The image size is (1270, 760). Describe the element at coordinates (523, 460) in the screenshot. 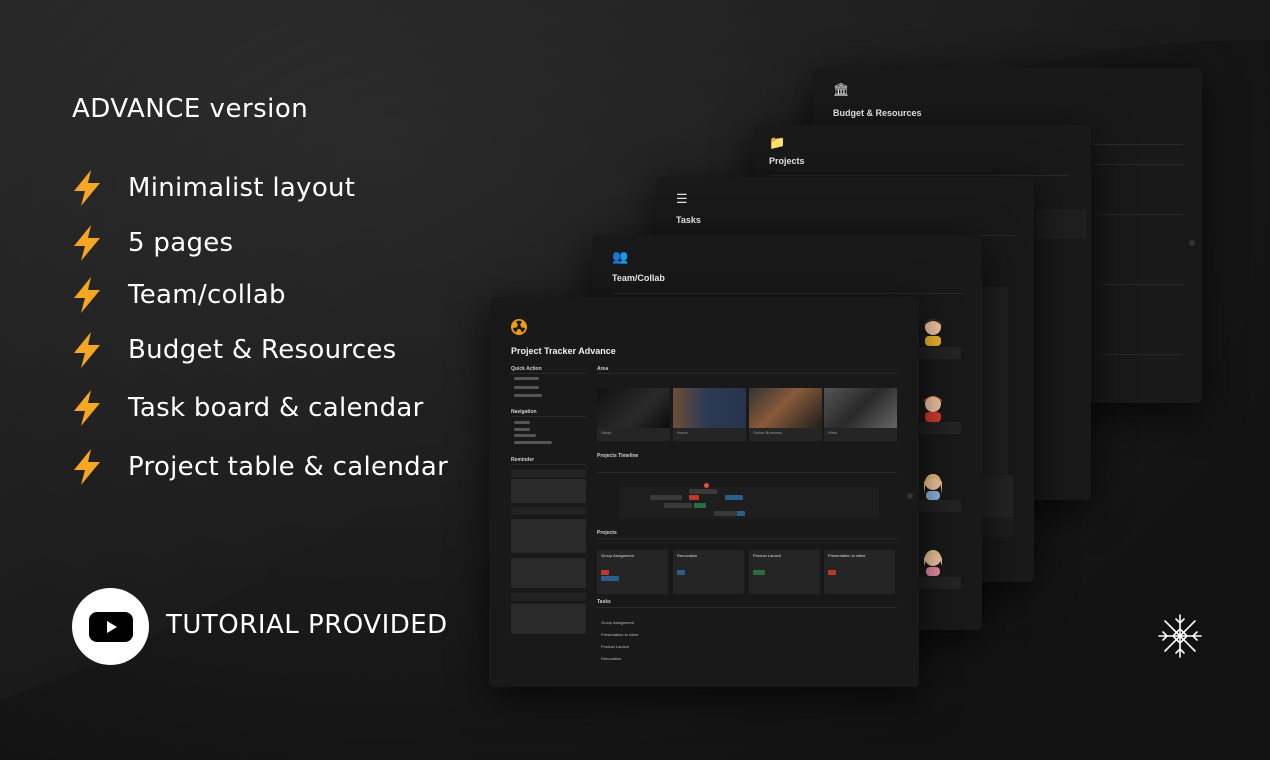

I see `reminder-heading: Reminder` at that location.